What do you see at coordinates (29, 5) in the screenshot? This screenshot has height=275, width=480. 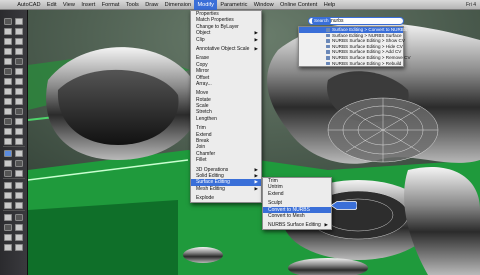 I see `menu-autocad: AutoCAD` at bounding box center [29, 5].